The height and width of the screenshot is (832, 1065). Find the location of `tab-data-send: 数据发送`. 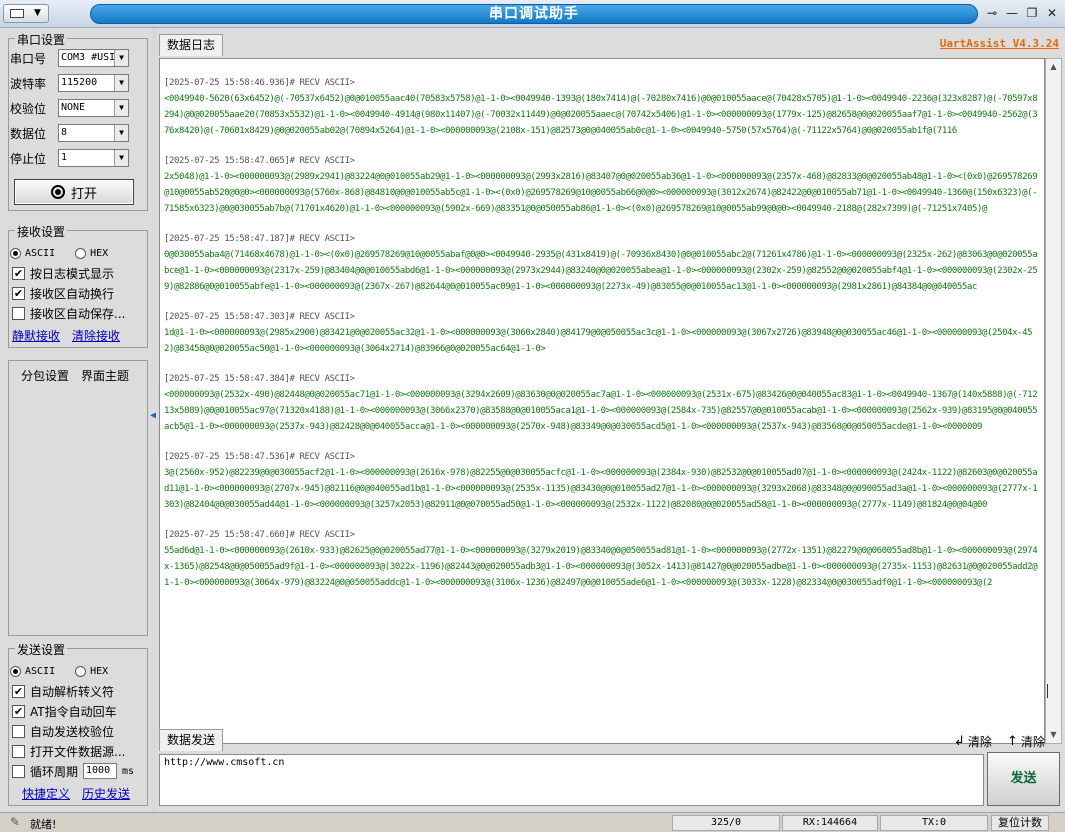

tab-data-send: 数据发送 is located at coordinates (191, 740).